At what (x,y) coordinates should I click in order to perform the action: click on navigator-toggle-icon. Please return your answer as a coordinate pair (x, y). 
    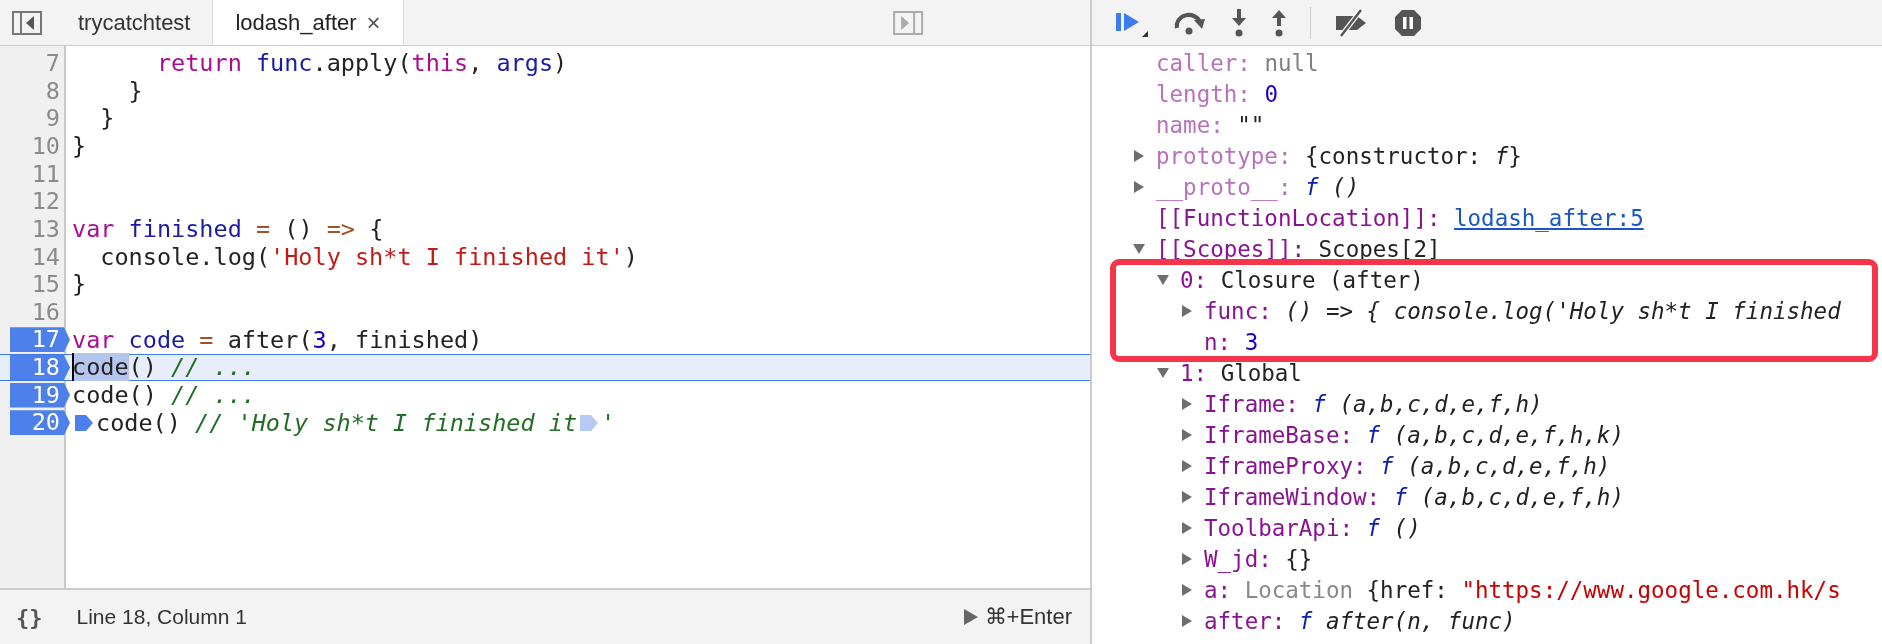
    Looking at the image, I should click on (27, 22).